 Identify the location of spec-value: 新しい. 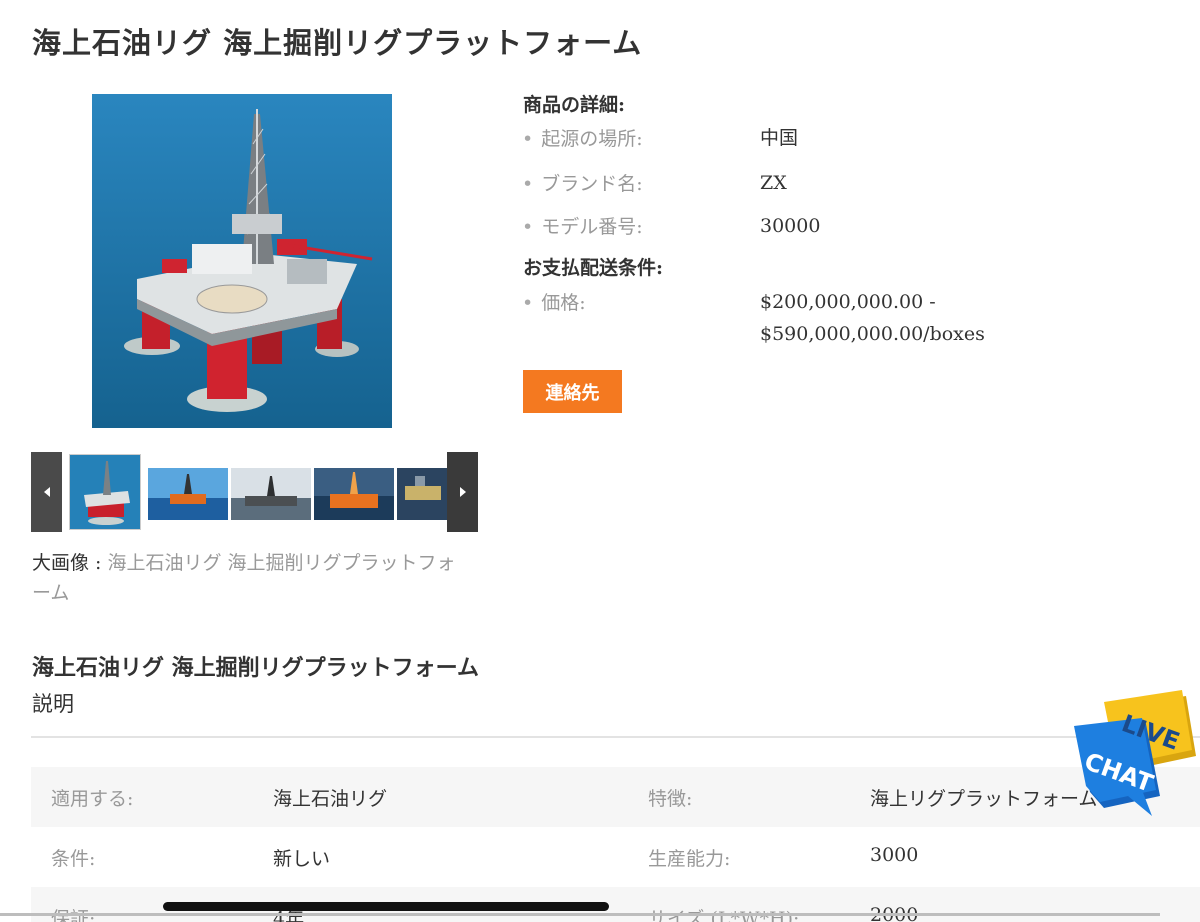
(302, 859).